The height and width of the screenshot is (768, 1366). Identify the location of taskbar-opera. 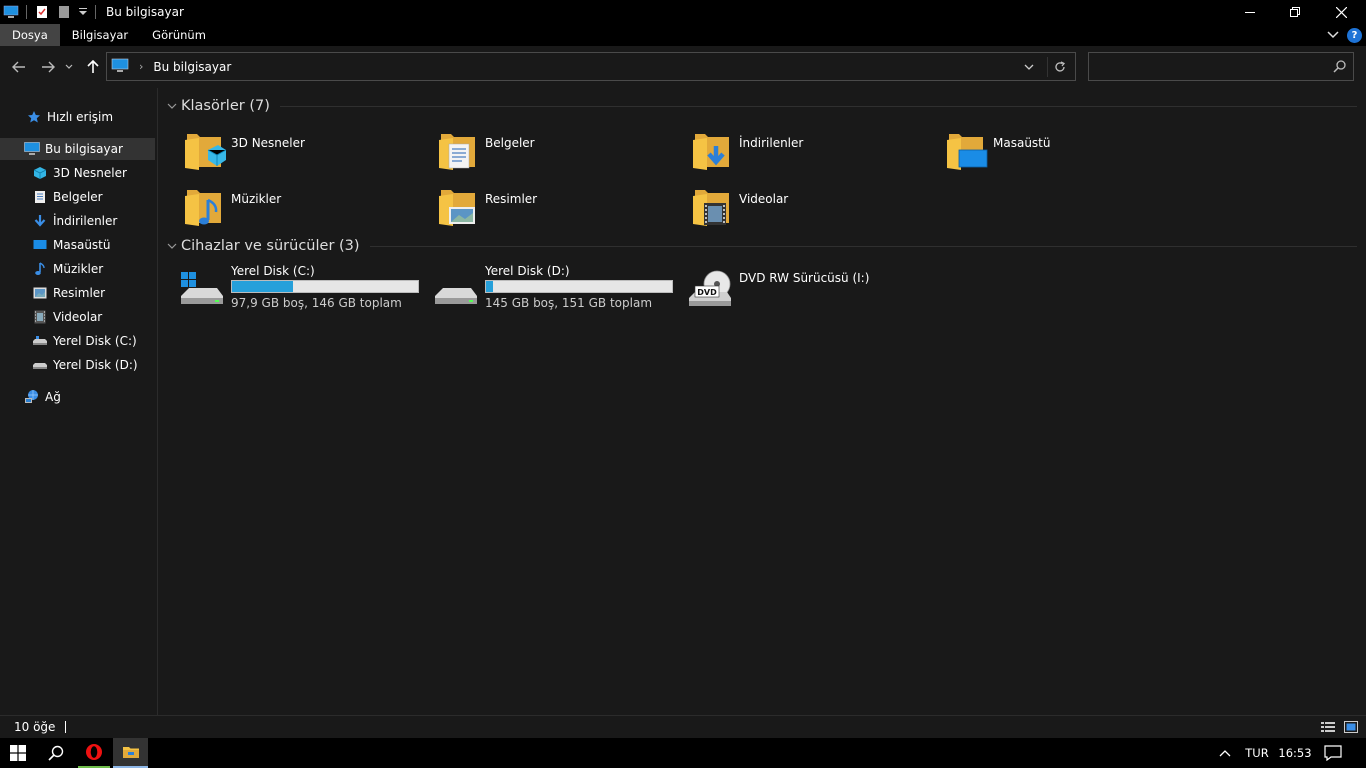
(94, 753).